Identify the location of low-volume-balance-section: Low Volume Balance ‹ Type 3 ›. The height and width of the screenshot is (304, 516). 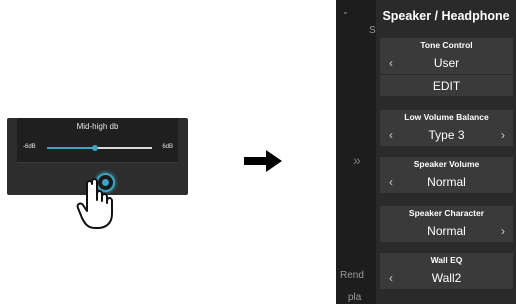
(446, 128).